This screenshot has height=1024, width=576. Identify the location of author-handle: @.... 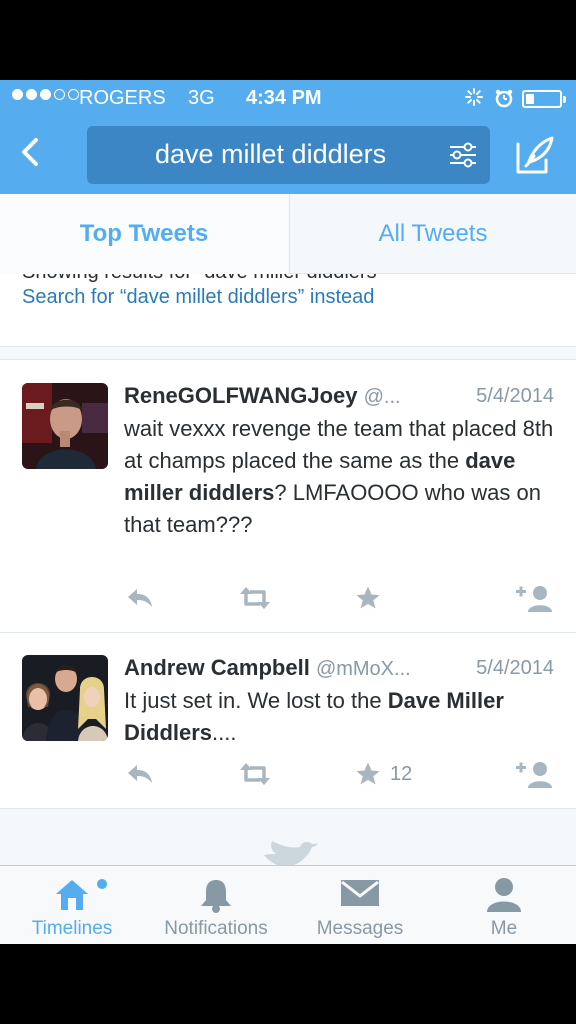
(382, 397).